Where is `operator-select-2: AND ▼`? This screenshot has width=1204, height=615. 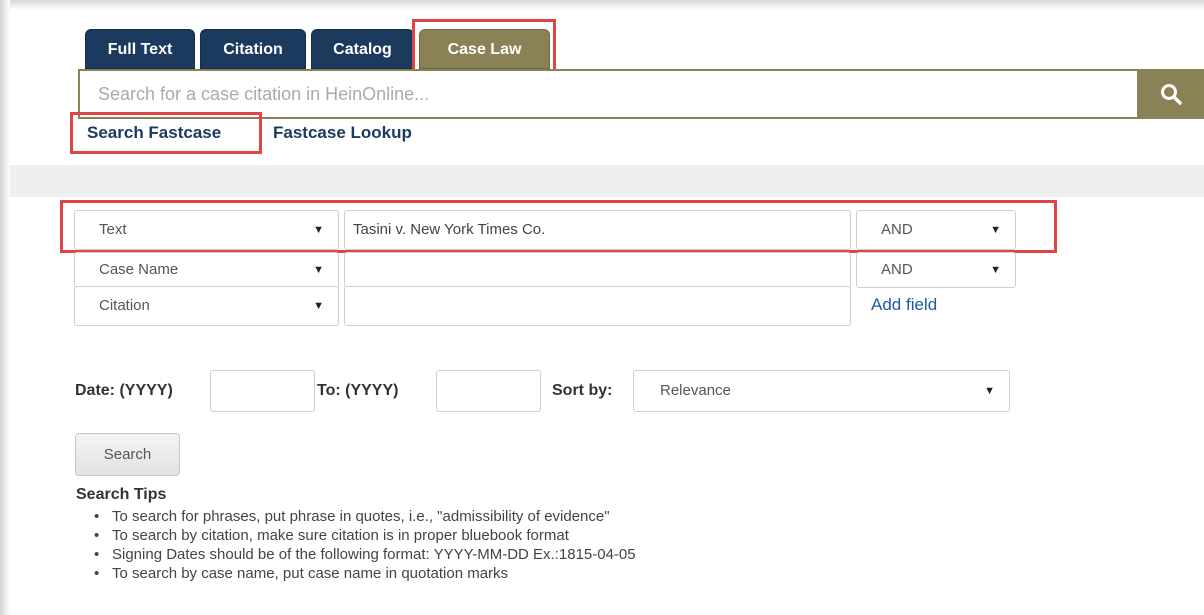 operator-select-2: AND ▼ is located at coordinates (936, 270).